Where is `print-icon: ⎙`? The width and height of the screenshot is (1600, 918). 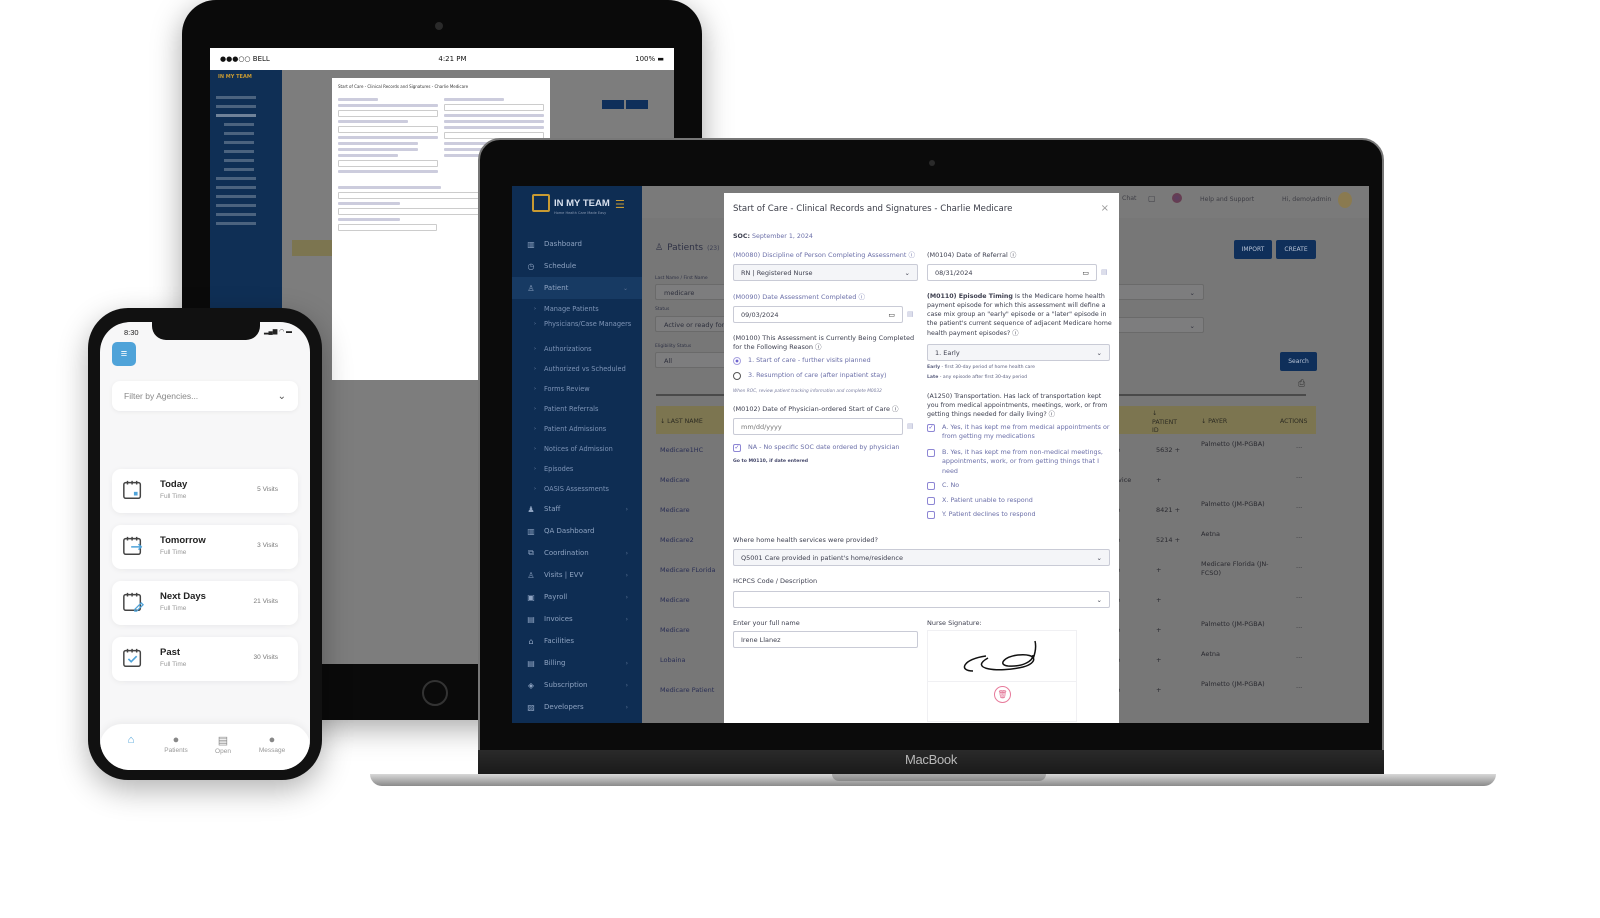
print-icon: ⎙ is located at coordinates (1301, 384).